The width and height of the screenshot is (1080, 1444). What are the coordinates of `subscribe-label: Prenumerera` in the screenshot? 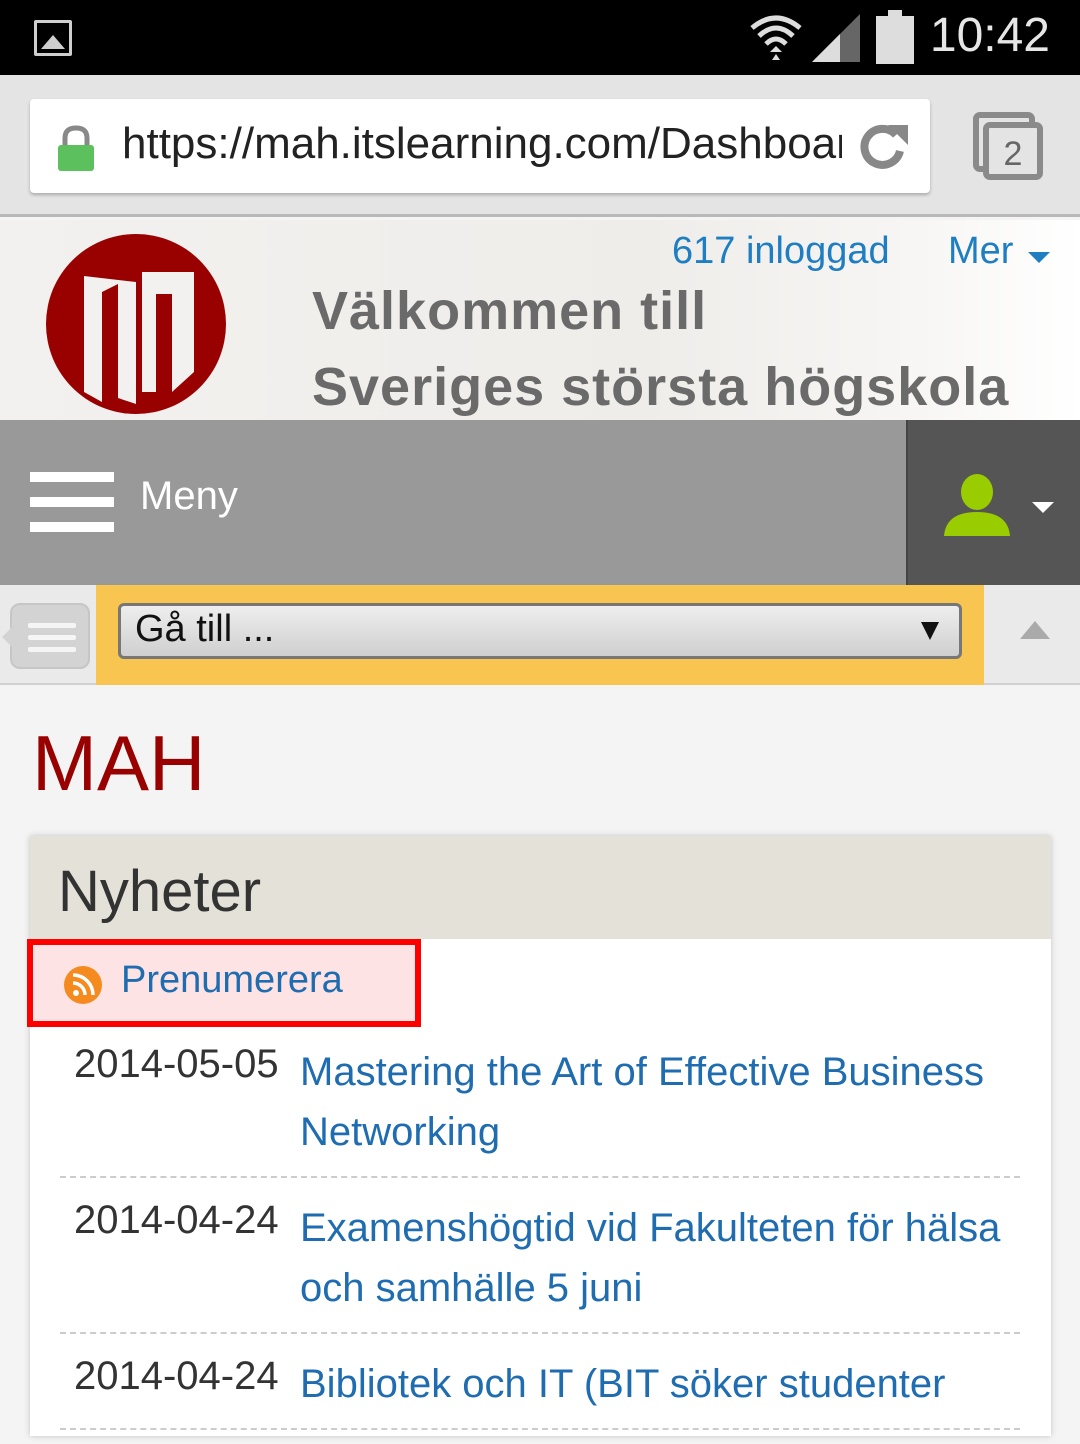 It's located at (232, 980).